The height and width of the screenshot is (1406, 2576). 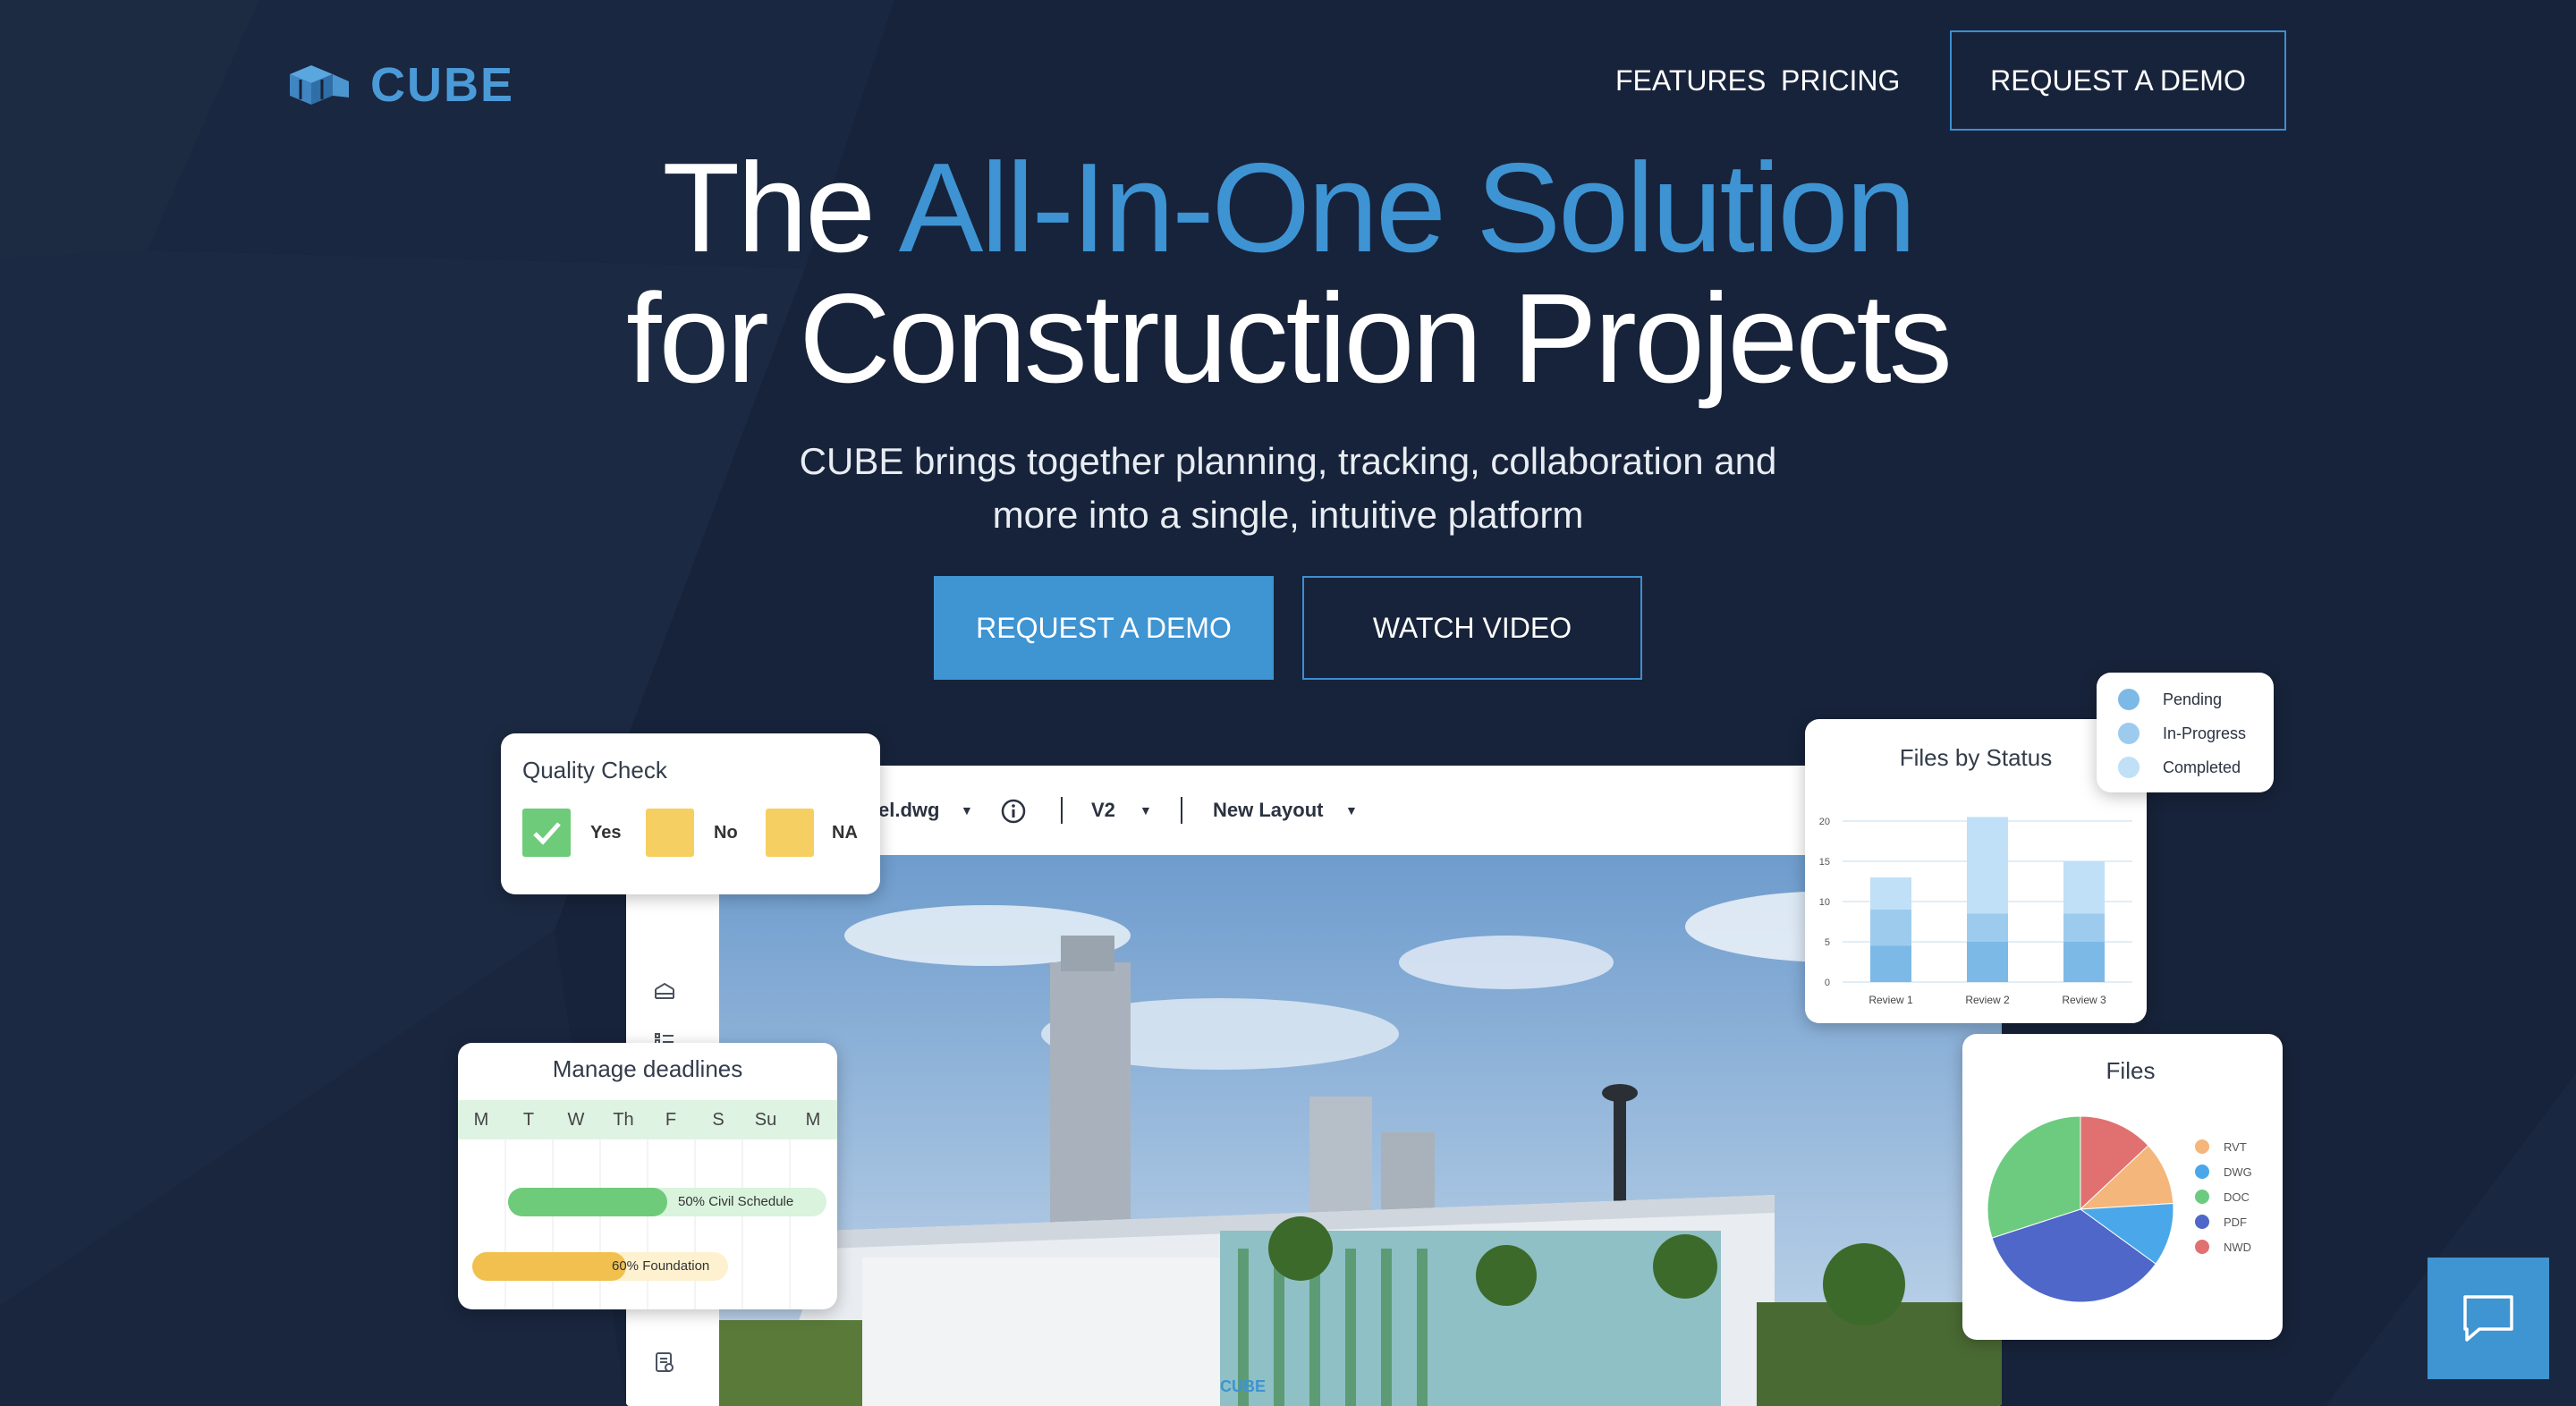 I want to click on task-label: 60% Foundation, so click(x=661, y=1266).